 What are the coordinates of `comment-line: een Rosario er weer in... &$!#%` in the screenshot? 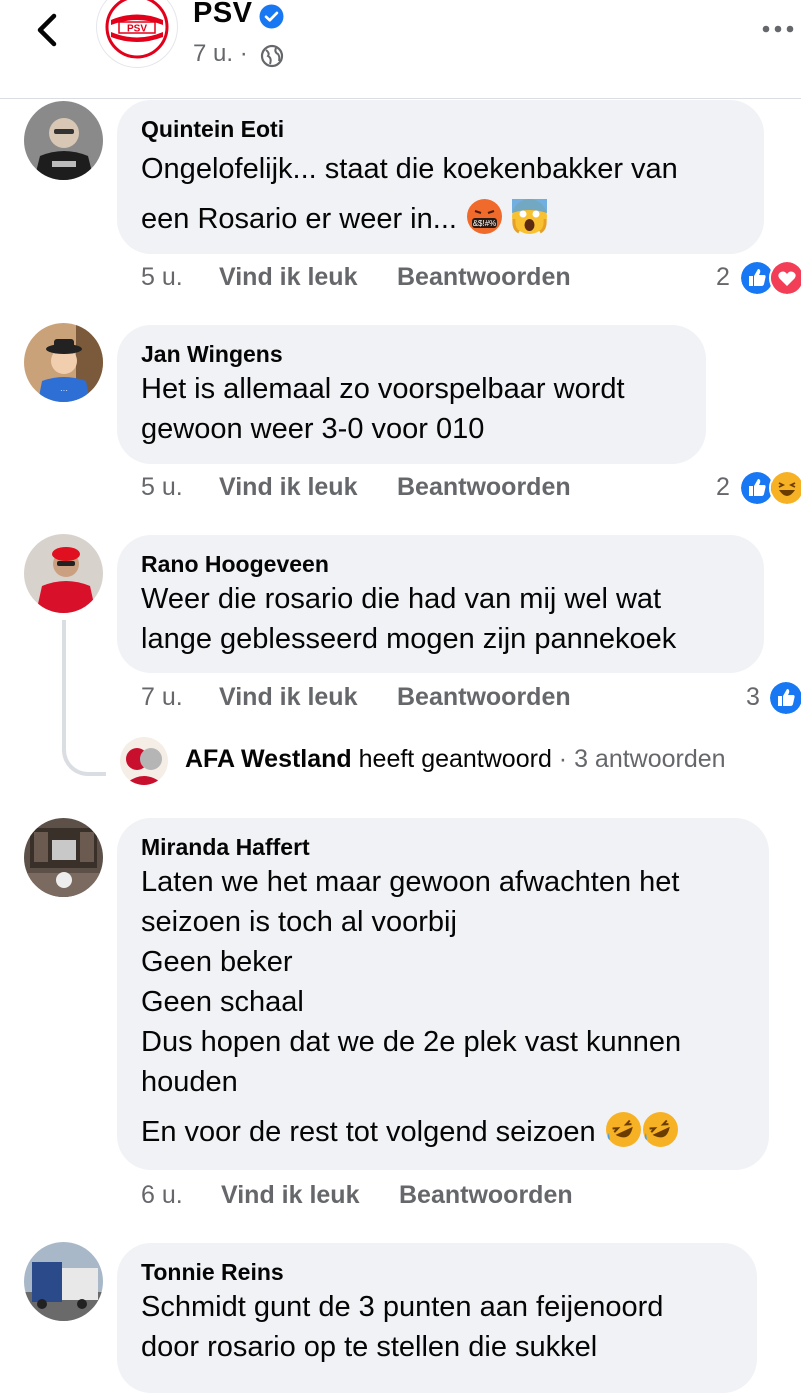 It's located at (440, 219).